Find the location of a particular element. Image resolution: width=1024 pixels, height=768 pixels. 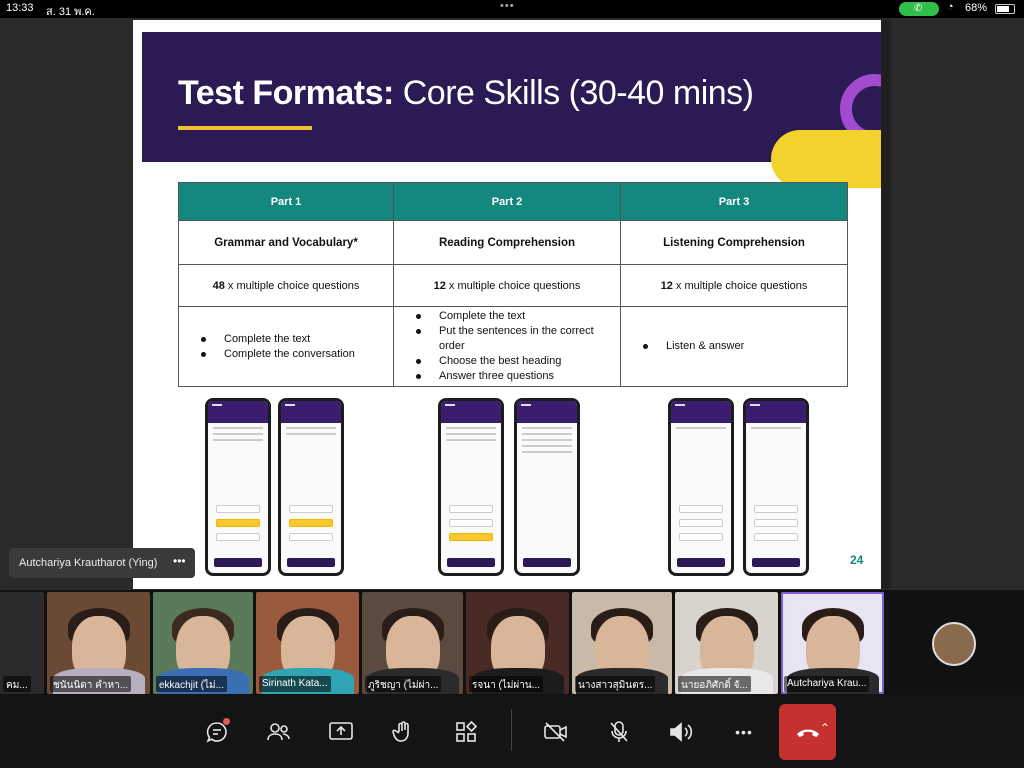

task-item: Choose the best heading is located at coordinates (517, 361).